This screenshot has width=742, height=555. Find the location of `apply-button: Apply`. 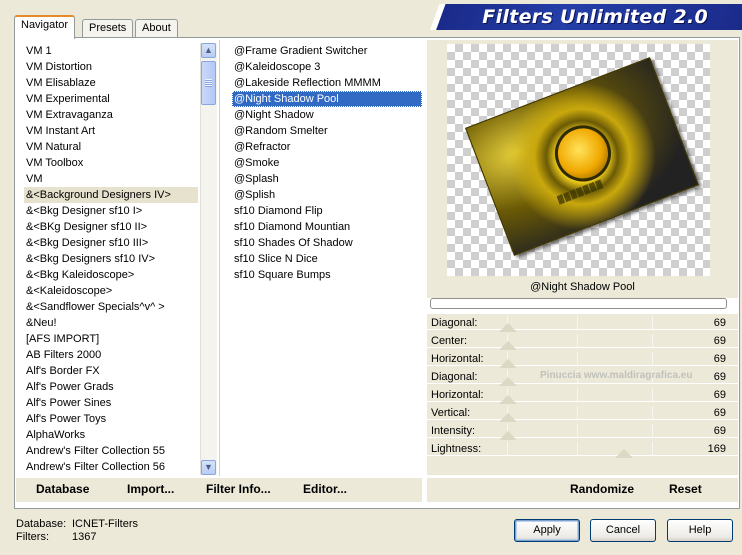

apply-button: Apply is located at coordinates (547, 530).